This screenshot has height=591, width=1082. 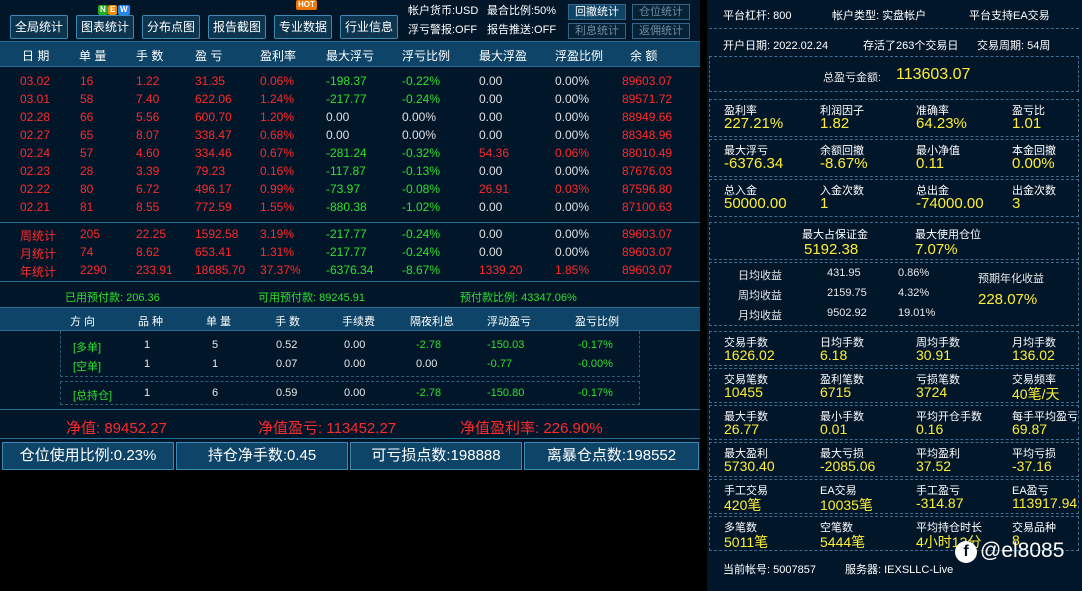 I want to click on table-cell: 205, so click(x=90, y=234).